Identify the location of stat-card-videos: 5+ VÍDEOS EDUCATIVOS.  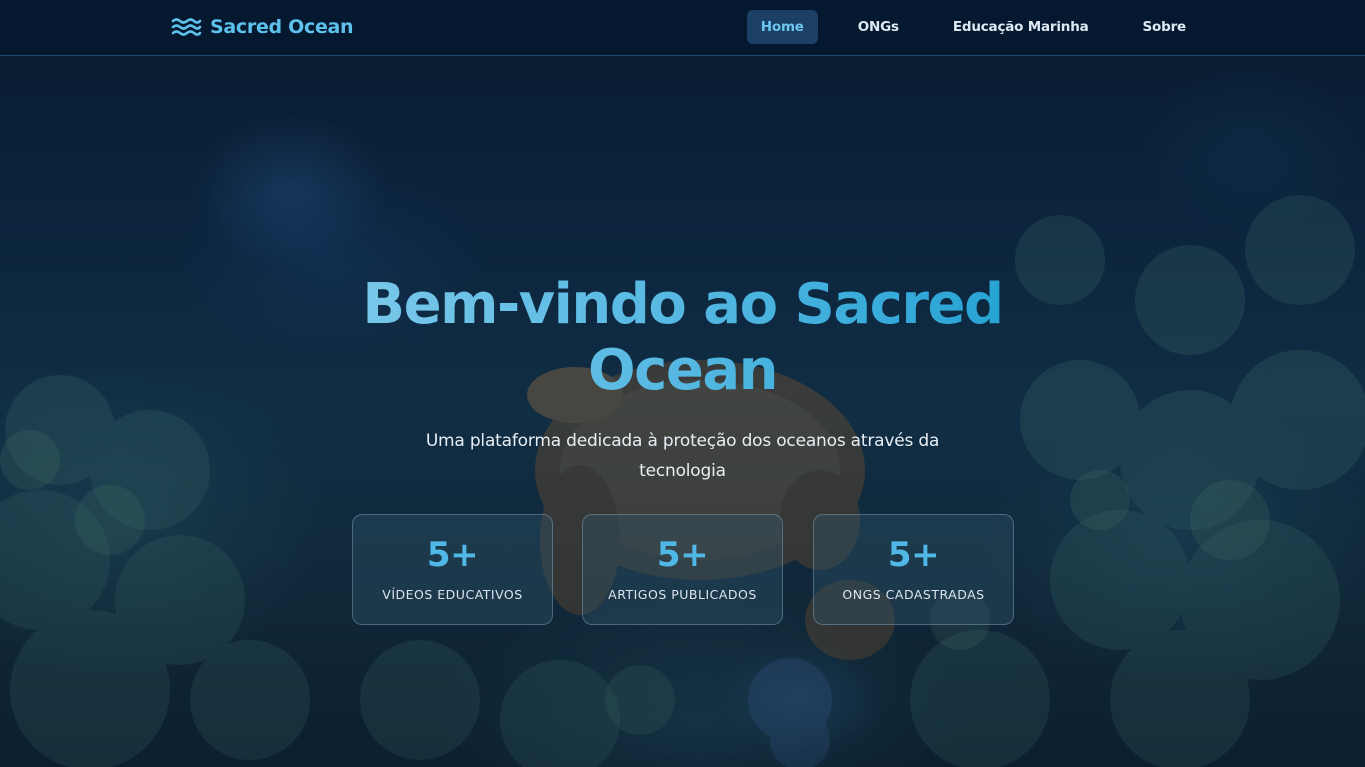
(452, 569).